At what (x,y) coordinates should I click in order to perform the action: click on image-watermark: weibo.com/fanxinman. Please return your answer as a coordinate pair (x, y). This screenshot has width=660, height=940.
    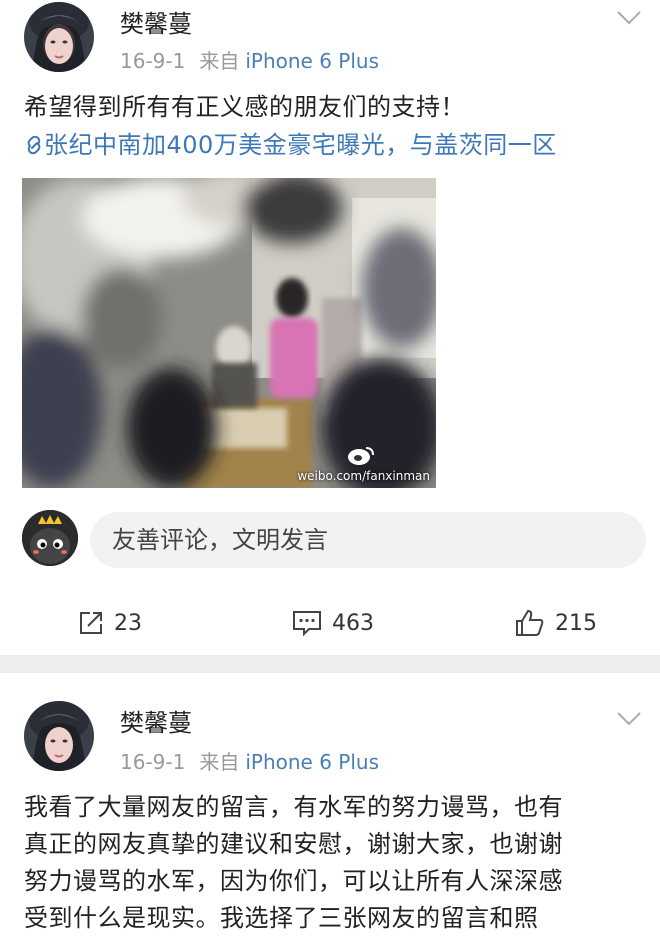
    Looking at the image, I should click on (363, 476).